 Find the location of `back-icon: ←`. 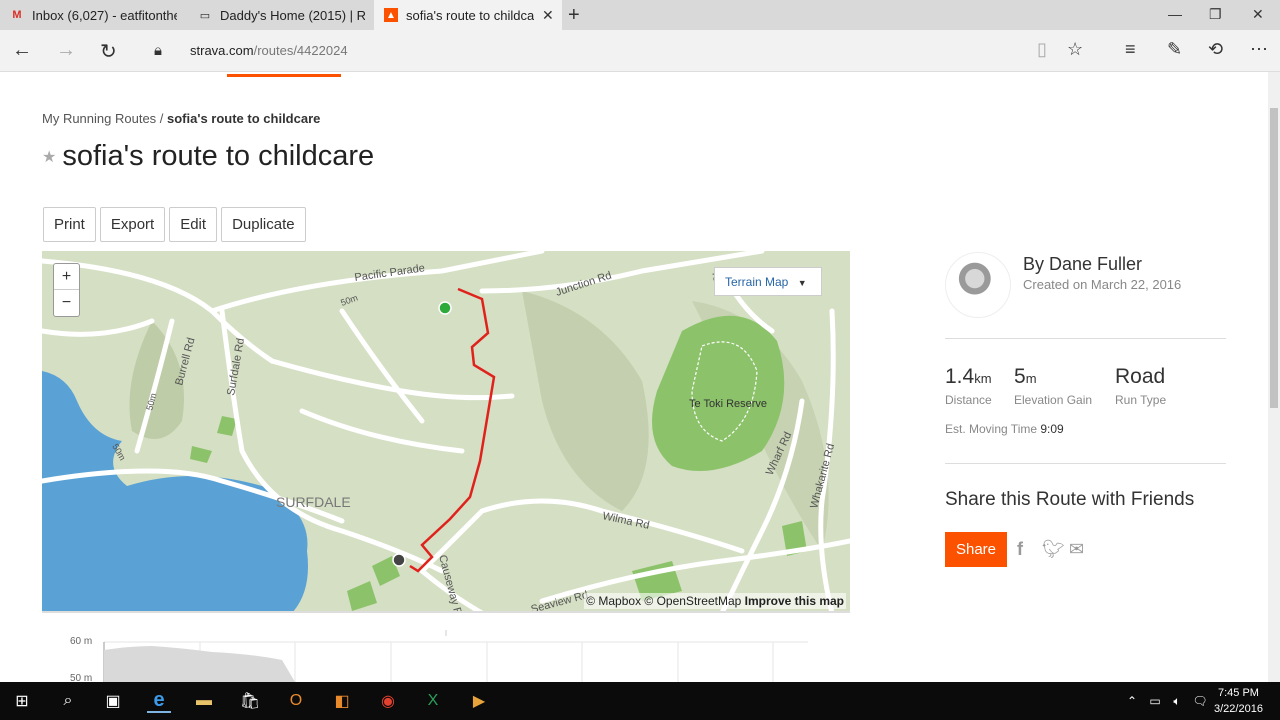

back-icon: ← is located at coordinates (22, 50).